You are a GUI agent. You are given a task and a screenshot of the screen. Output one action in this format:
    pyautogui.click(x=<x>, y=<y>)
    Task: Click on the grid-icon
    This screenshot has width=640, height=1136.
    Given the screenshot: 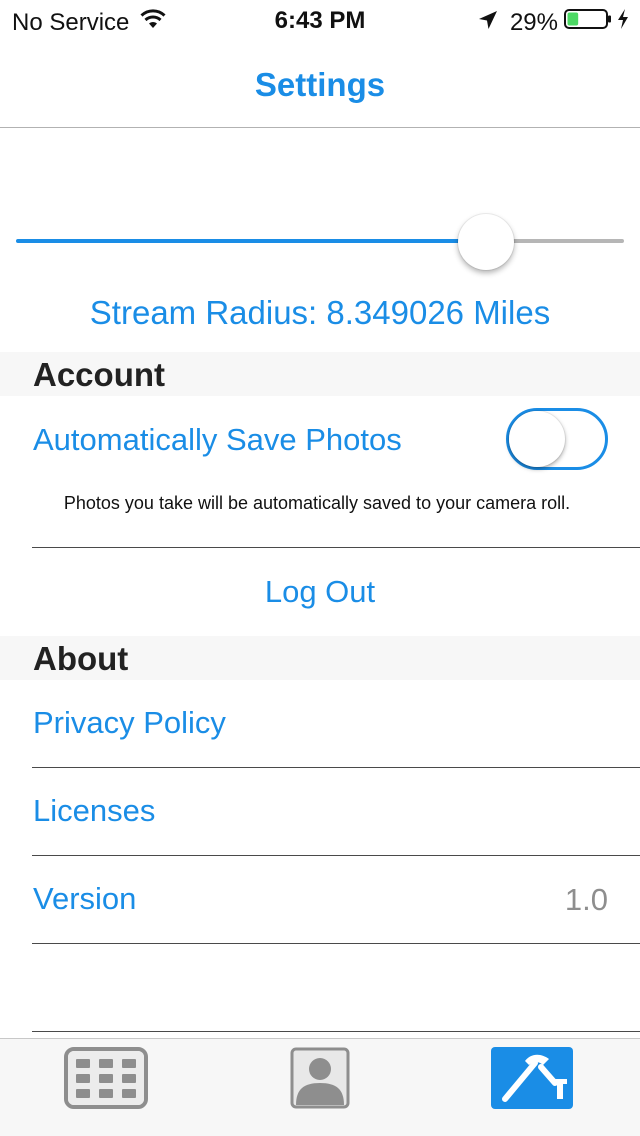 What is the action you would take?
    pyautogui.click(x=106, y=1078)
    